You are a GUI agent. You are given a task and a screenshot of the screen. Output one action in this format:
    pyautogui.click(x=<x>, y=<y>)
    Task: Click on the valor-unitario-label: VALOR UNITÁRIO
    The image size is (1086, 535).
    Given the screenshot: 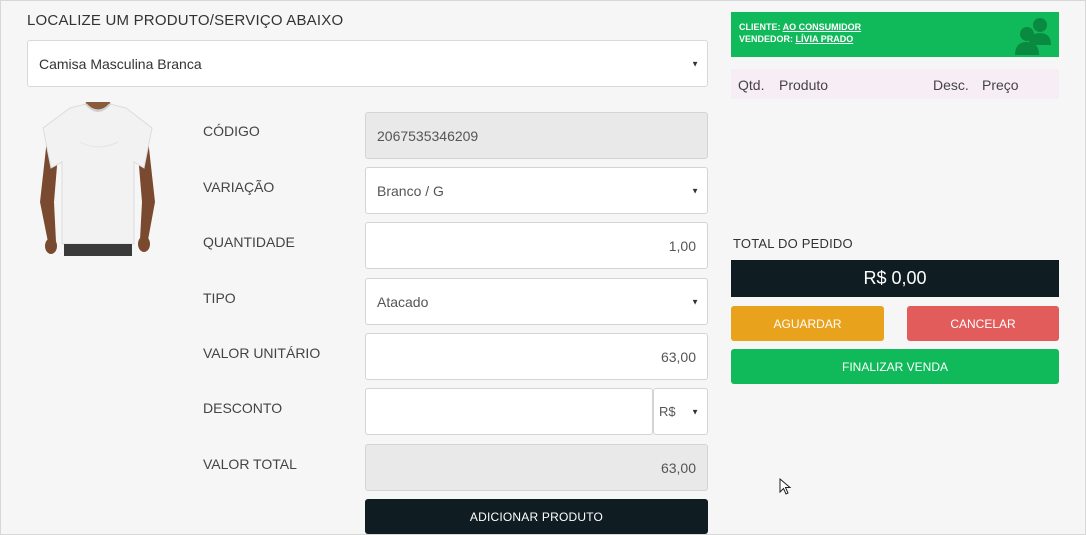 What is the action you would take?
    pyautogui.click(x=262, y=353)
    